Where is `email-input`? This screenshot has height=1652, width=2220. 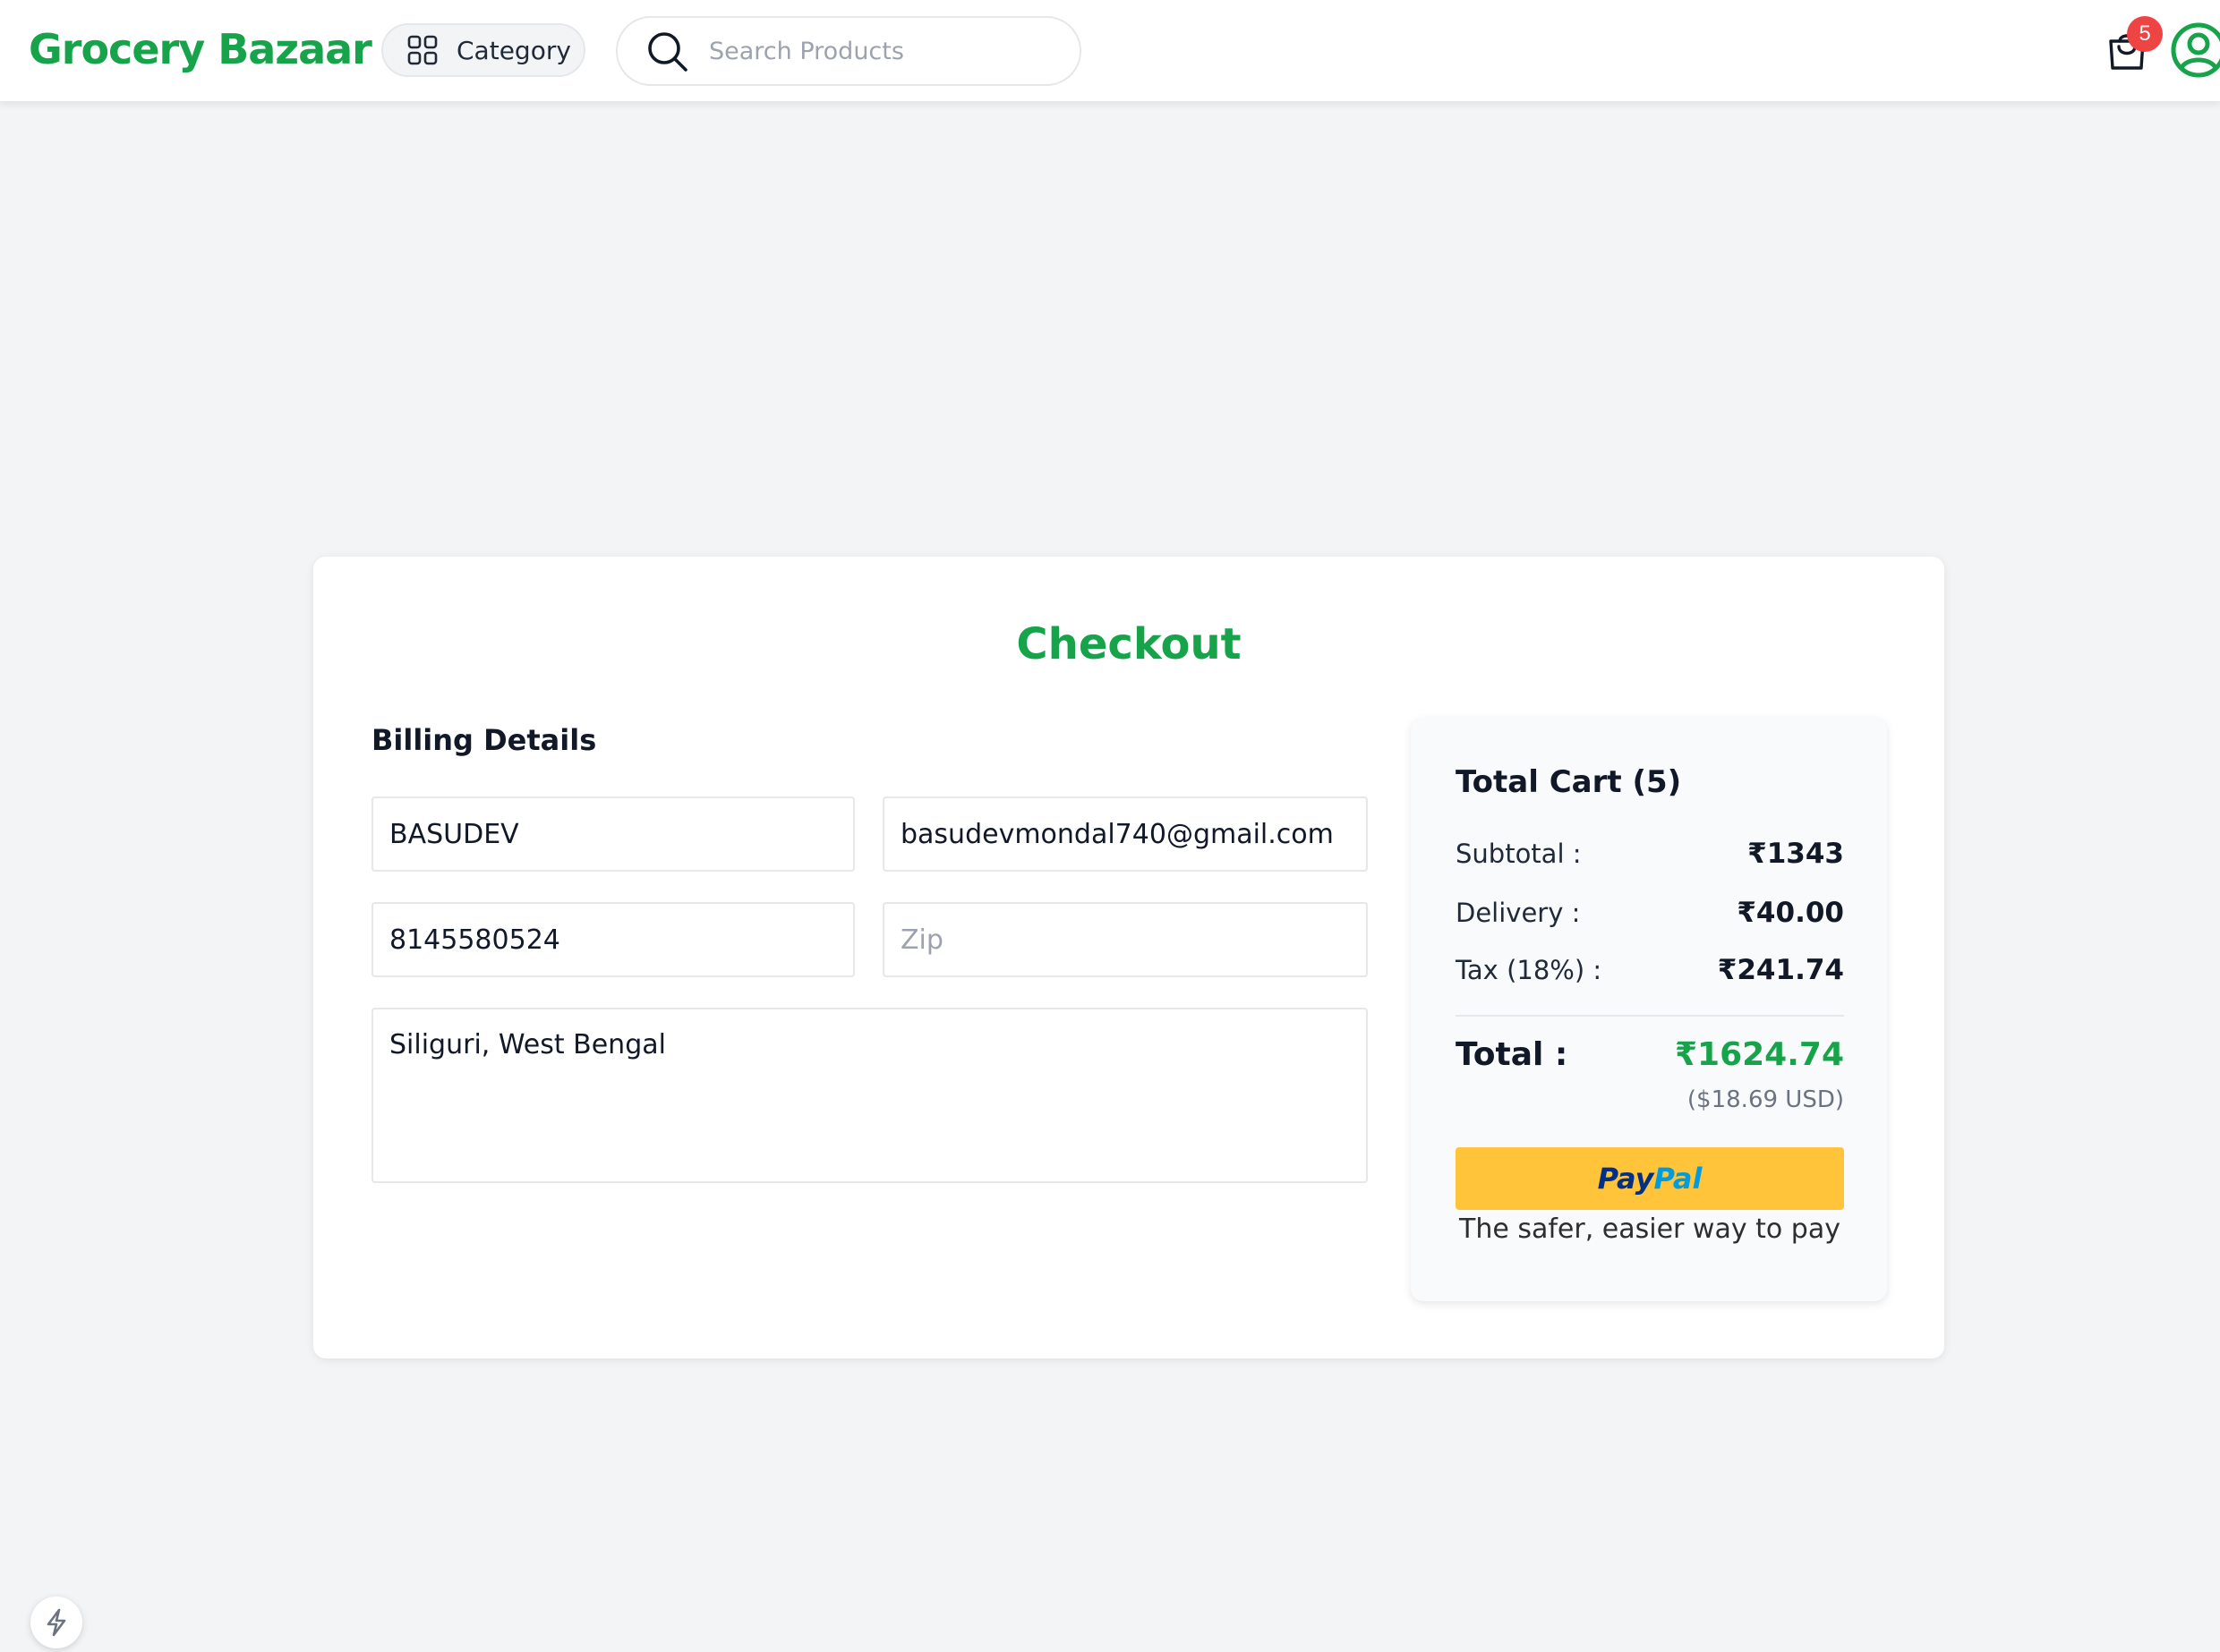
email-input is located at coordinates (1125, 834).